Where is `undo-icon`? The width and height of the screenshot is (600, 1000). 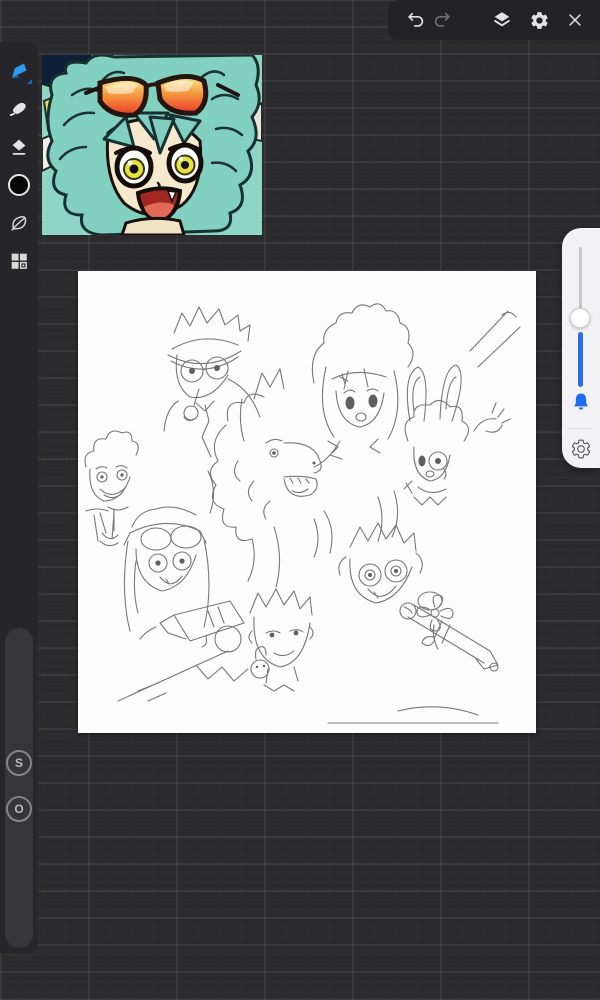
undo-icon is located at coordinates (416, 19).